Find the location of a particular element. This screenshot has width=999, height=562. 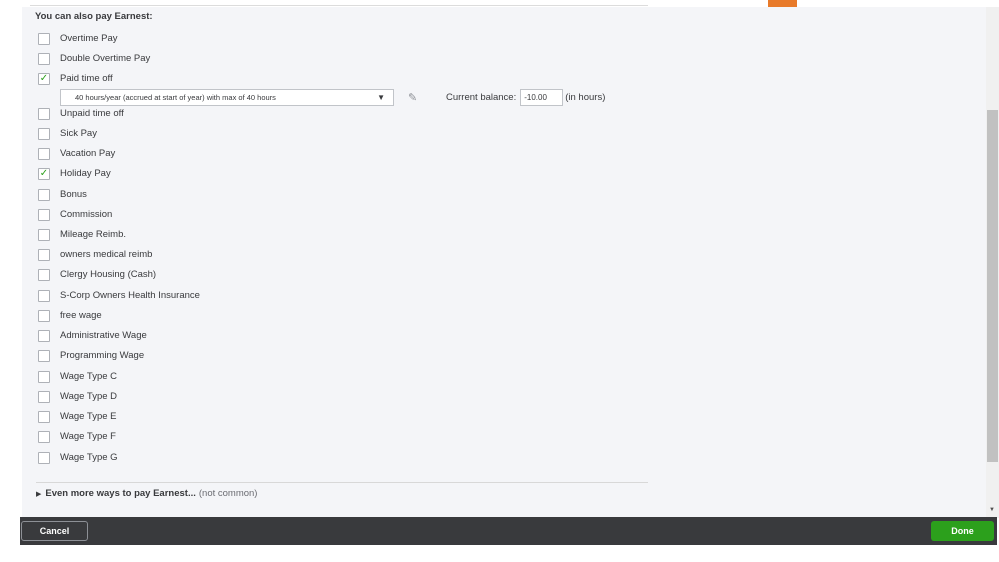

checkbox-label: Wage Type D is located at coordinates (89, 396).